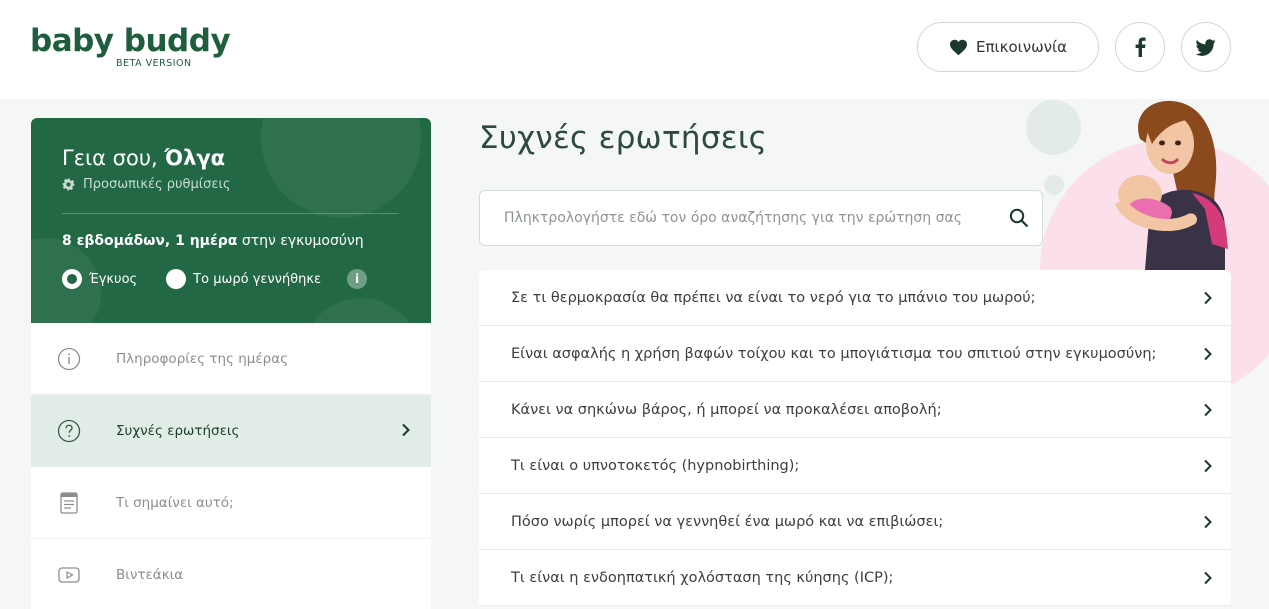  I want to click on radio-born-label: Το μωρό γεννήθηκε, so click(257, 279).